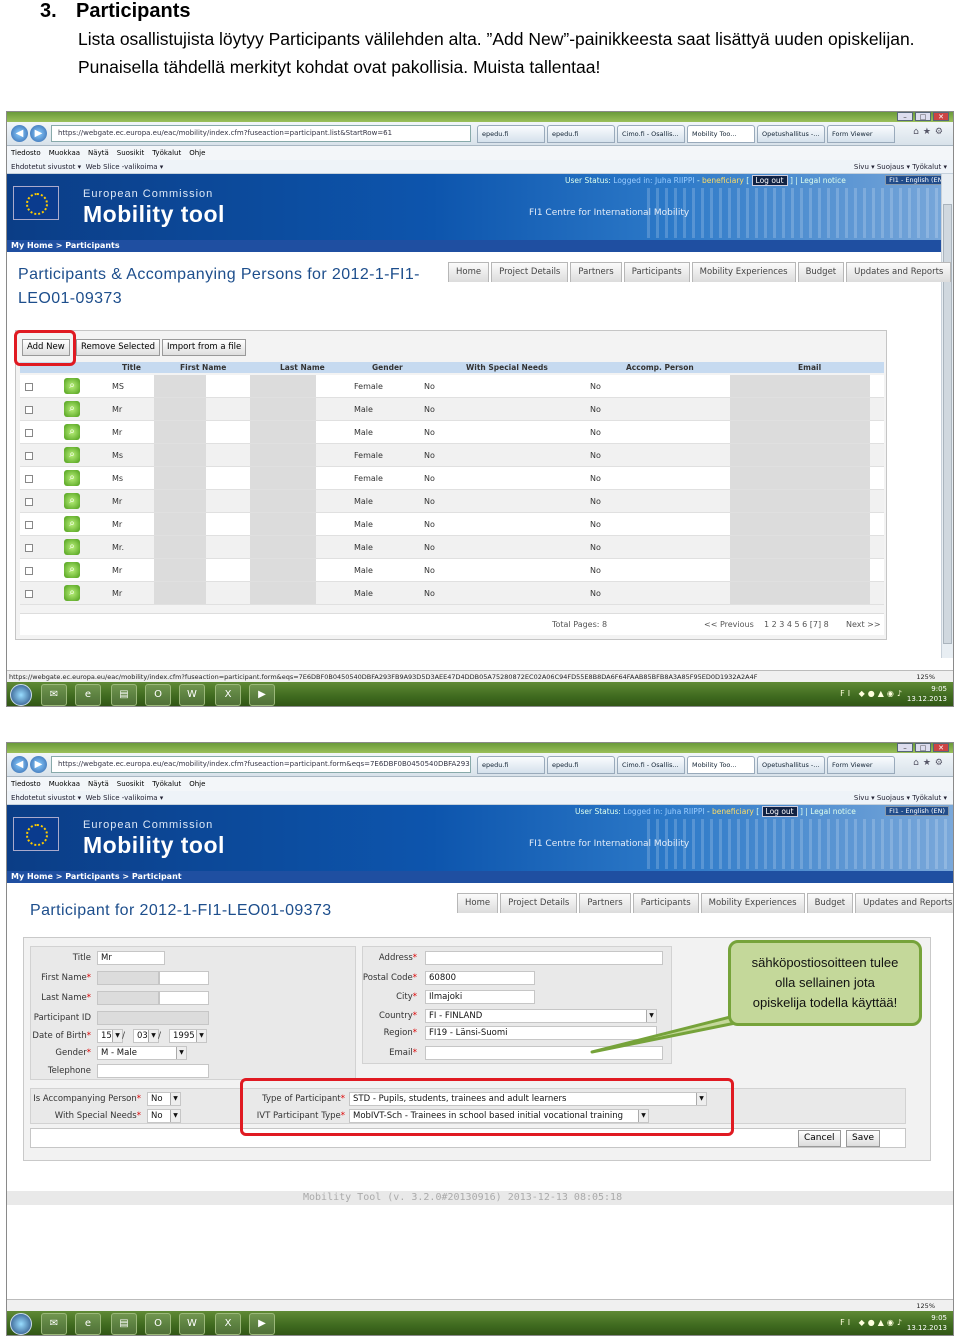  Describe the element at coordinates (796, 625) in the screenshot. I see `page-links: 1 2 3 4 5 6 [7] 8` at that location.